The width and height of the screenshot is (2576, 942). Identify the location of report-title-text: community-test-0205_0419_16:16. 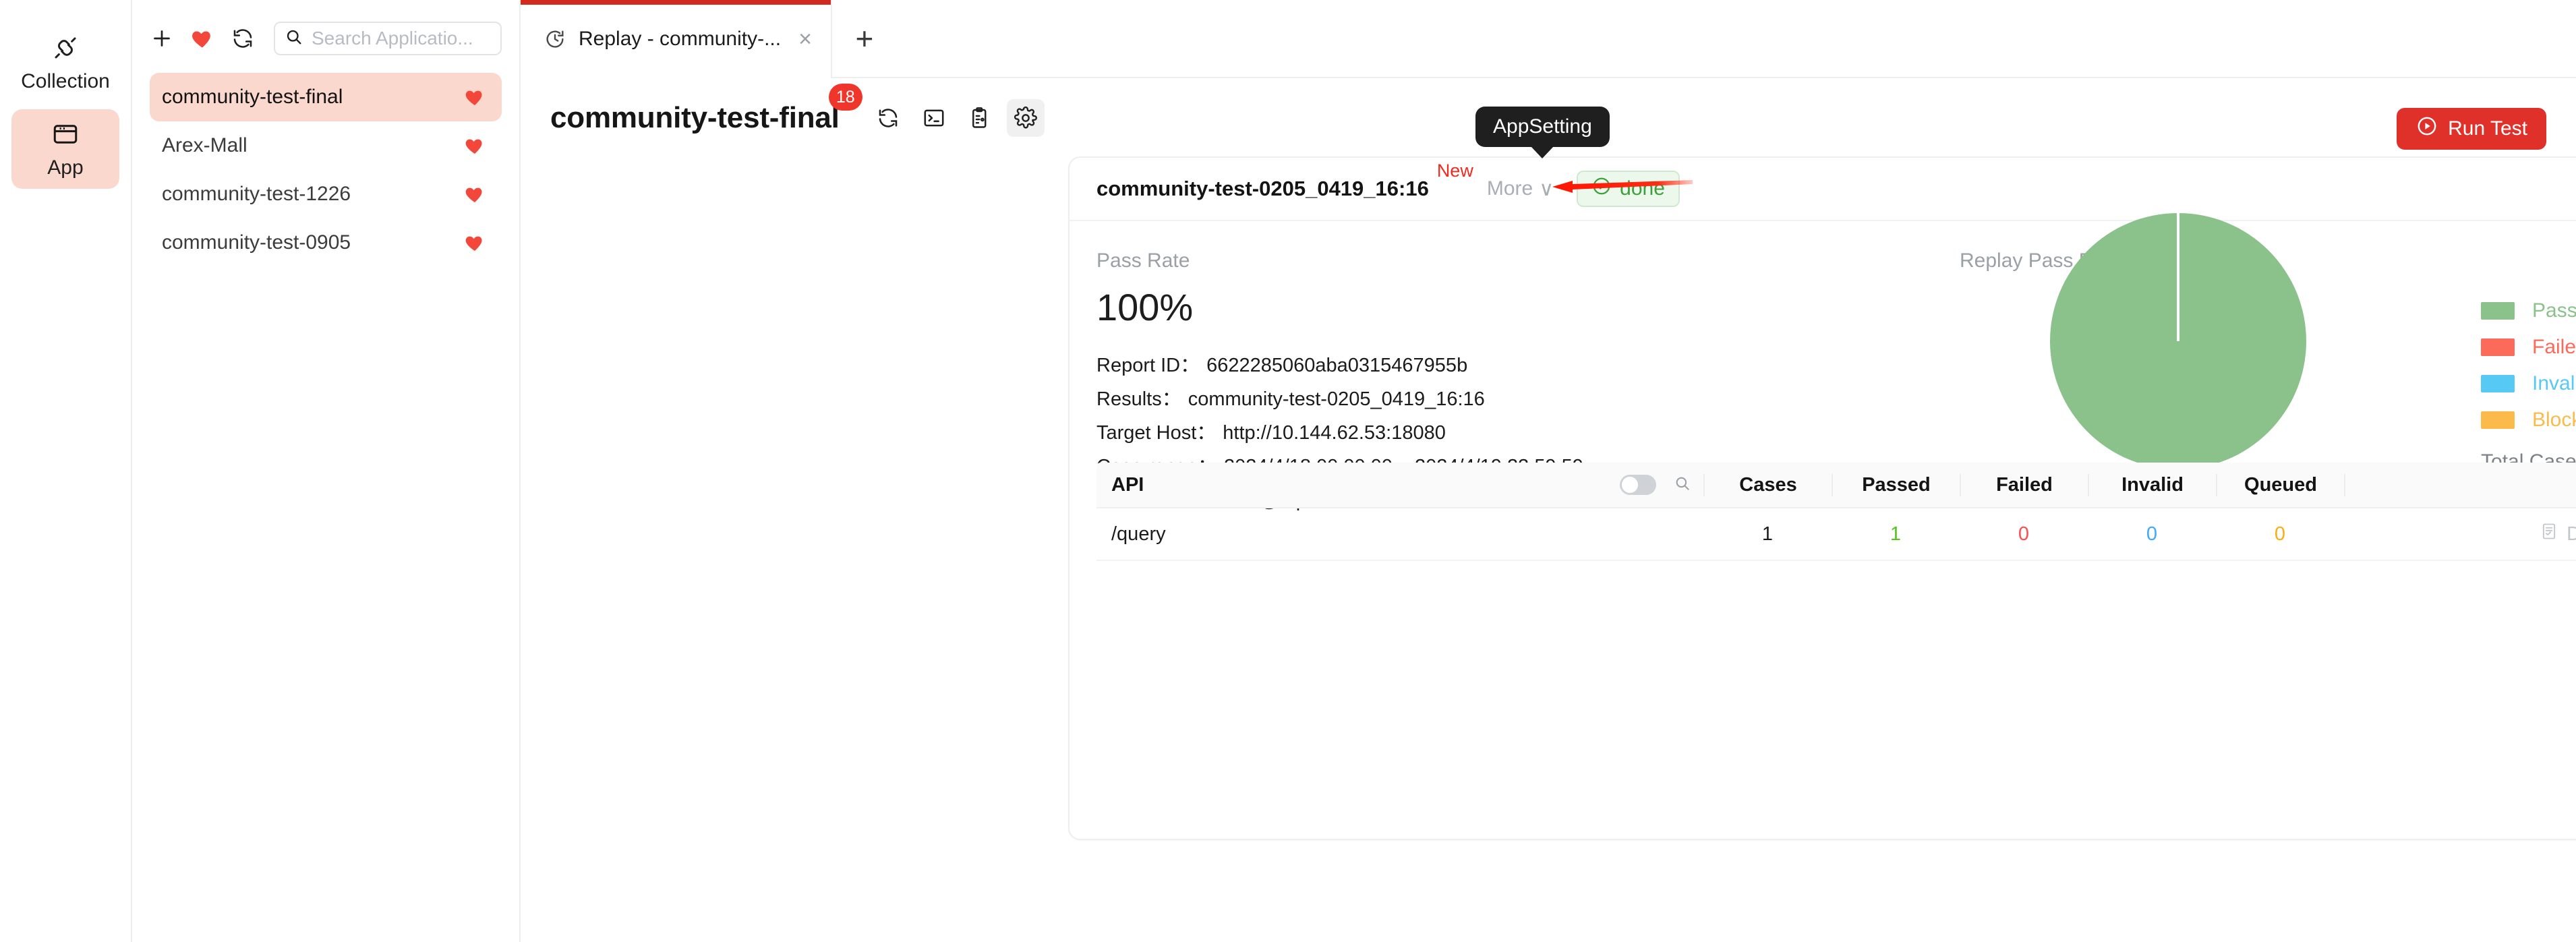
(1262, 189).